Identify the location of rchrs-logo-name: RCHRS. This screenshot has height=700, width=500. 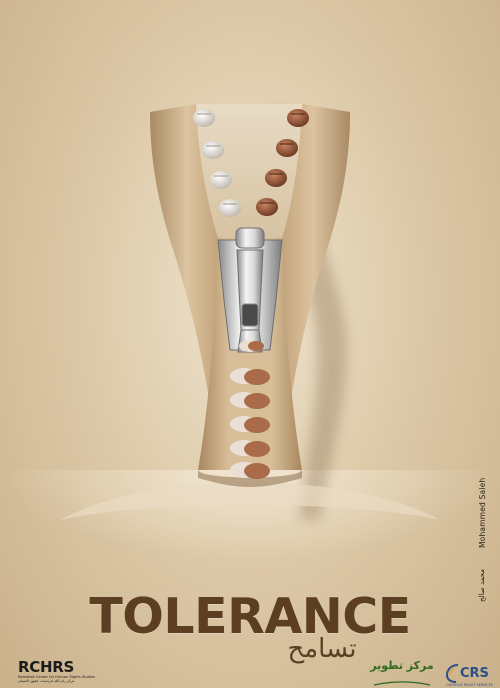
(46, 667).